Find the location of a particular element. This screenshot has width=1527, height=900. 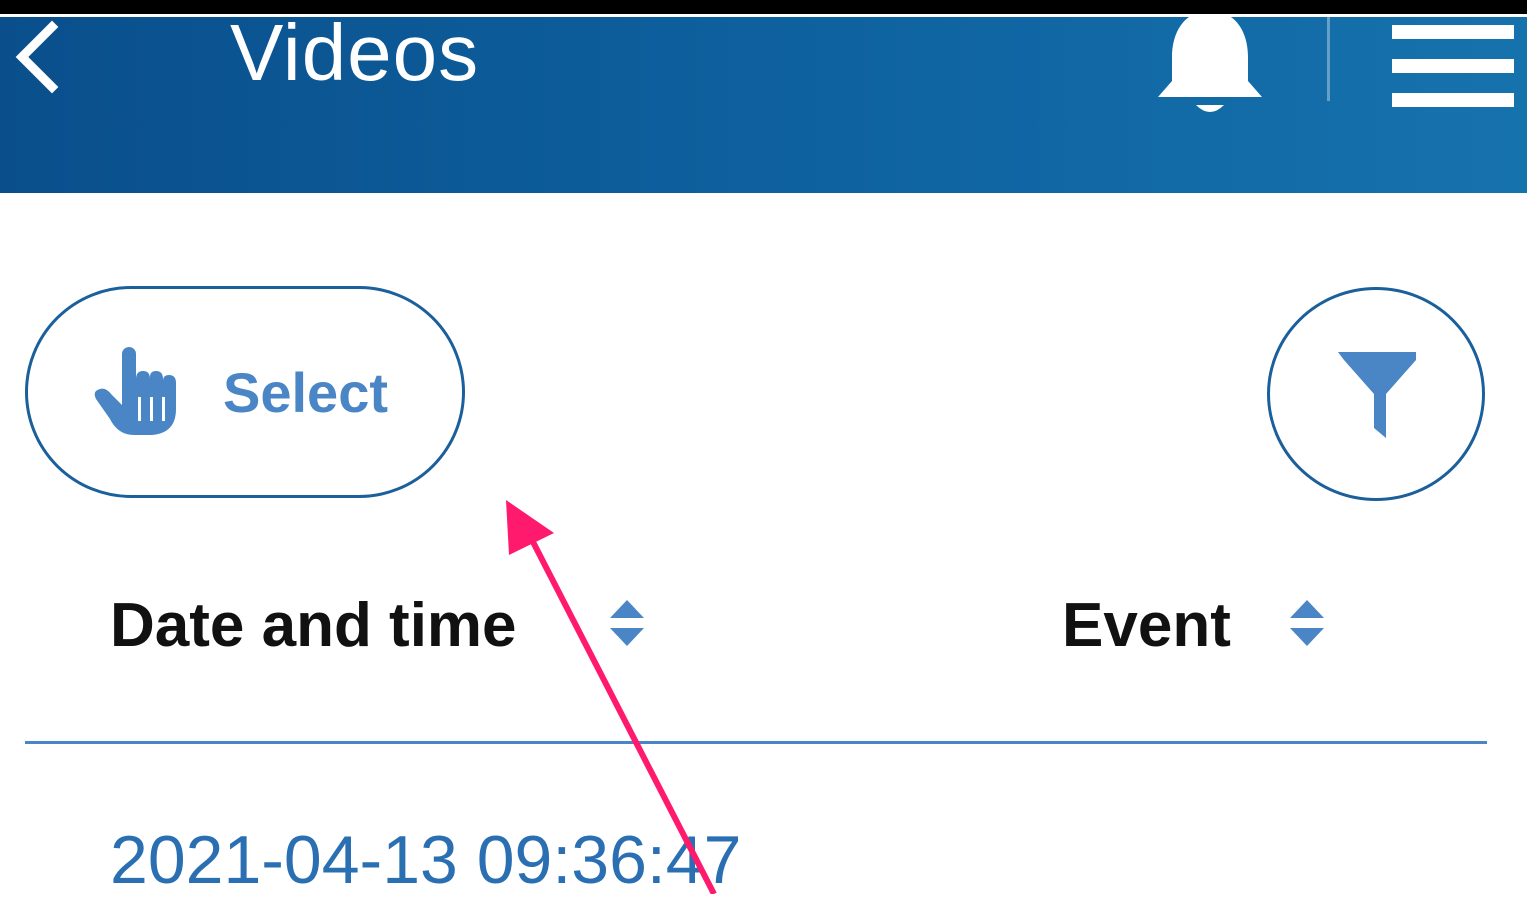

select-button-label: Select is located at coordinates (305, 392).